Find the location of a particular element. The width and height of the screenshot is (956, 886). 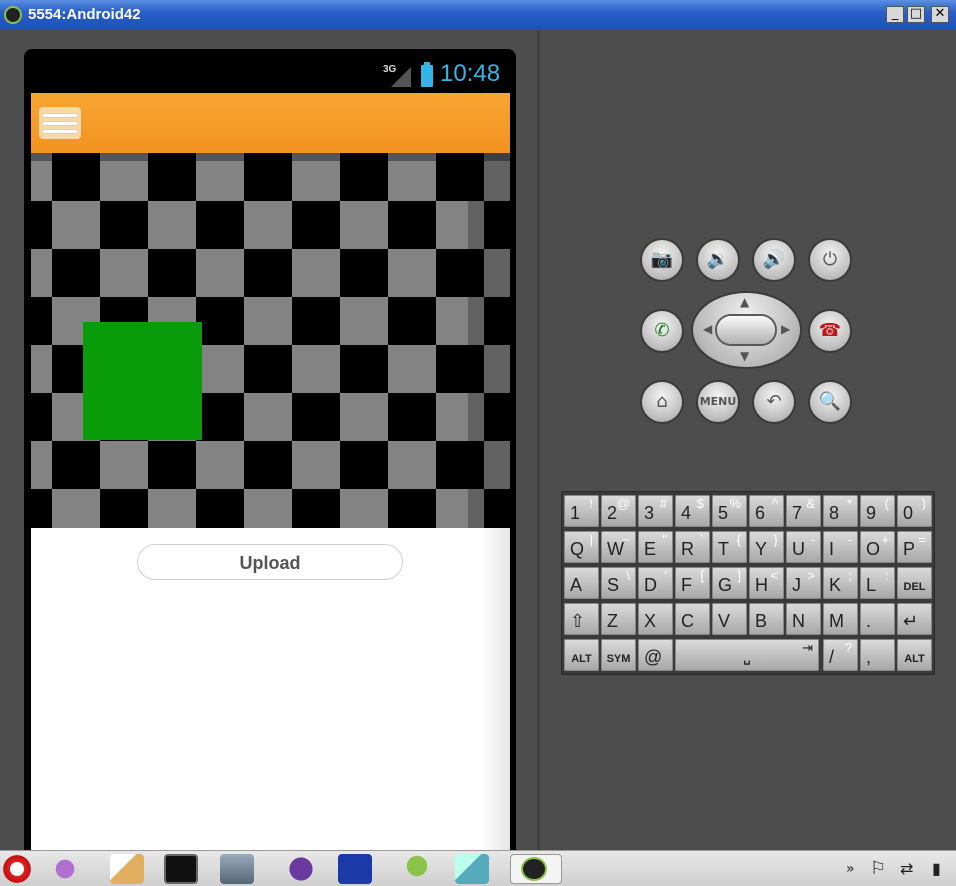

dpad-right-icon: ▶ is located at coordinates (785, 329).